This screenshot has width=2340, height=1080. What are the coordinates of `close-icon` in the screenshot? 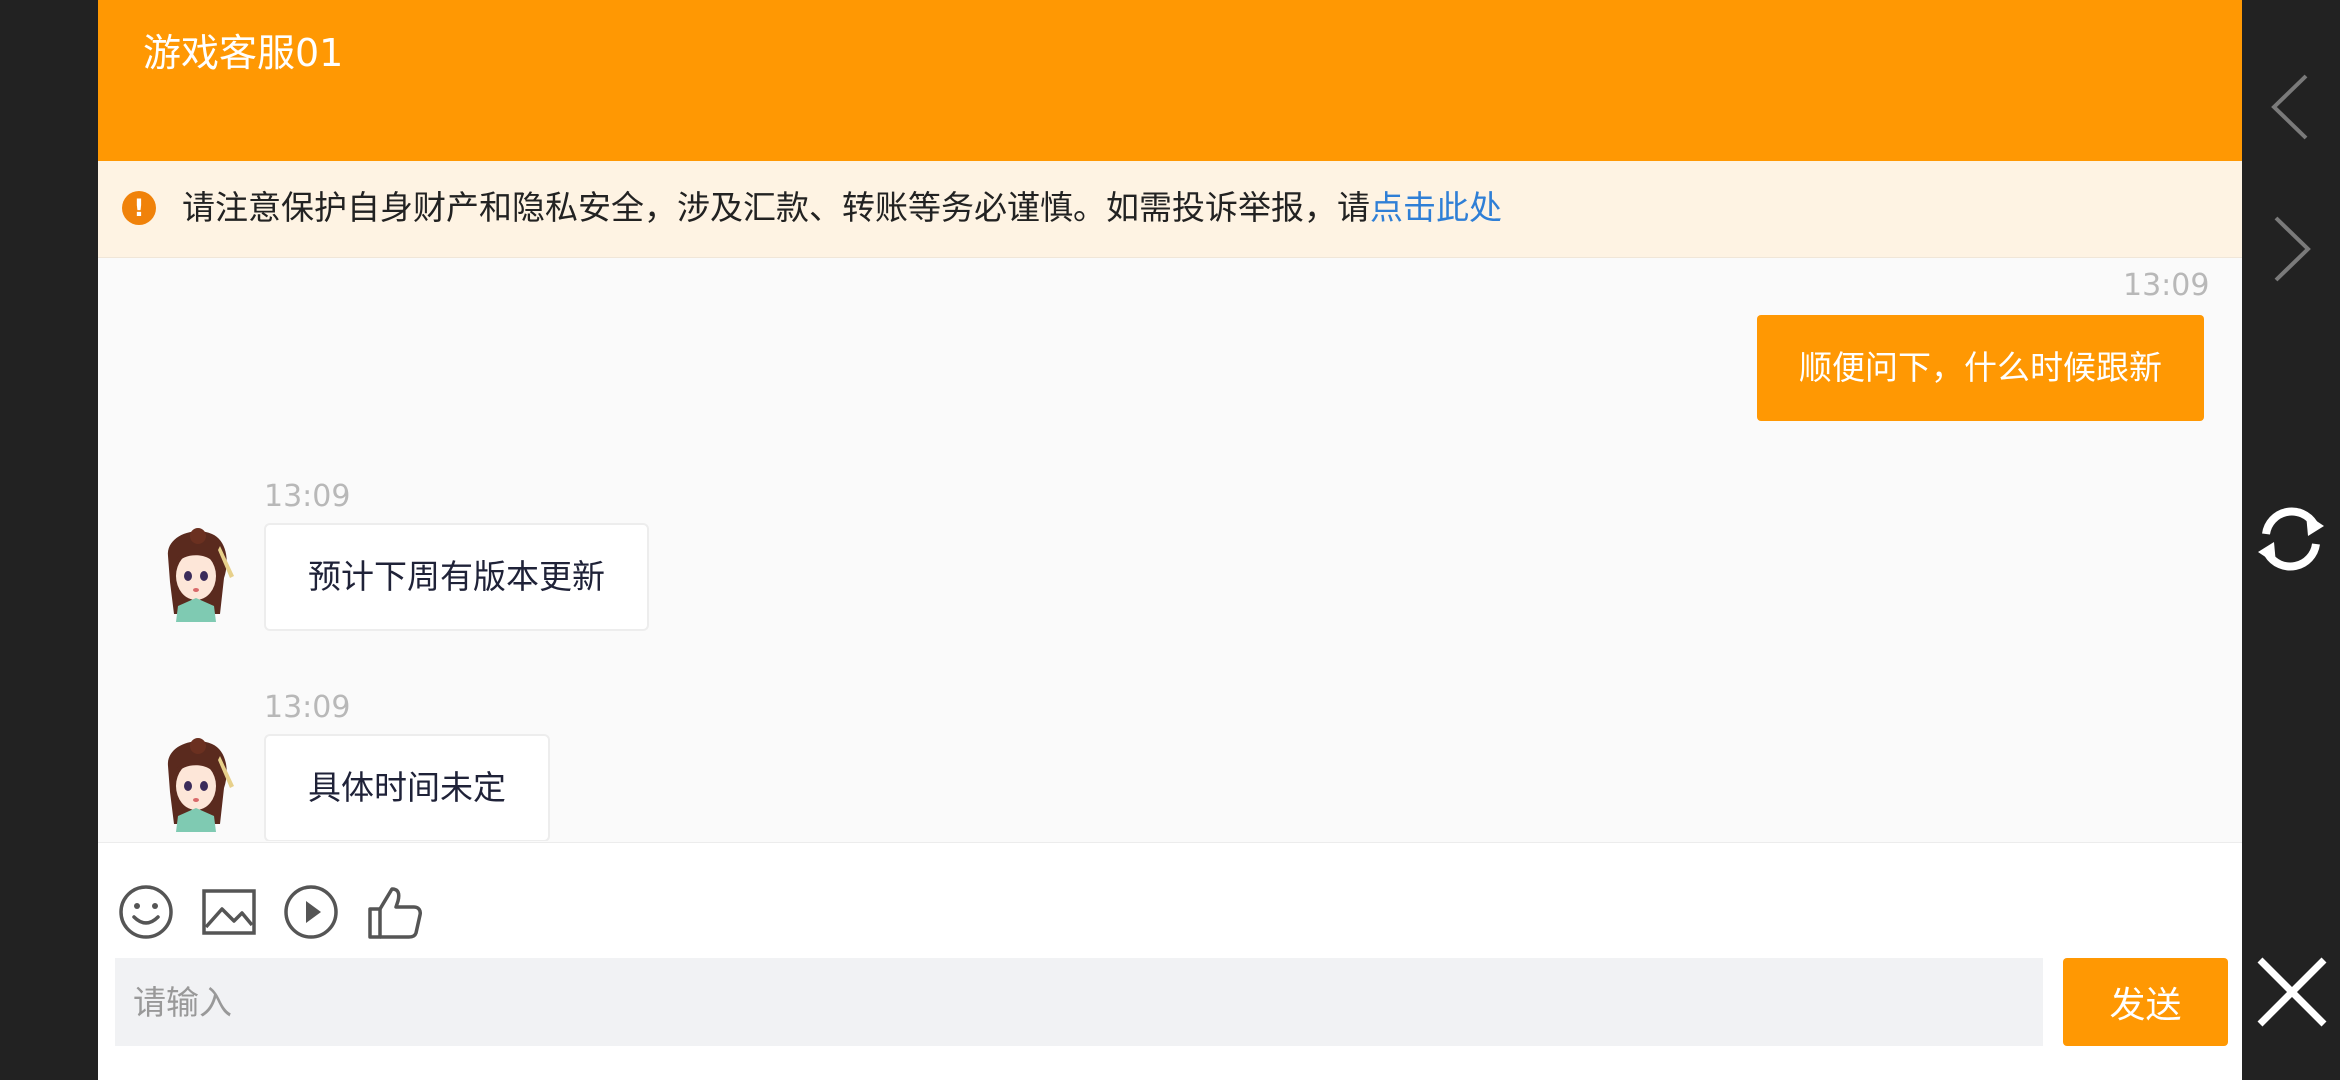 It's located at (2292, 992).